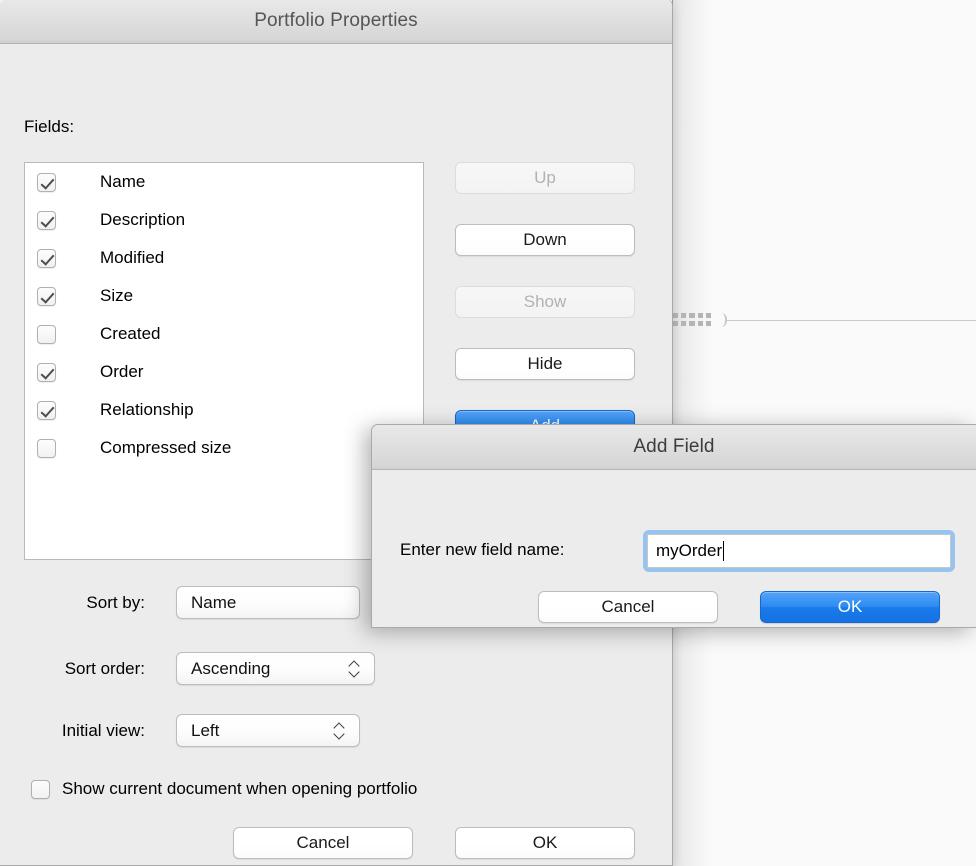 The width and height of the screenshot is (976, 866). I want to click on list-item: Order, so click(224, 372).